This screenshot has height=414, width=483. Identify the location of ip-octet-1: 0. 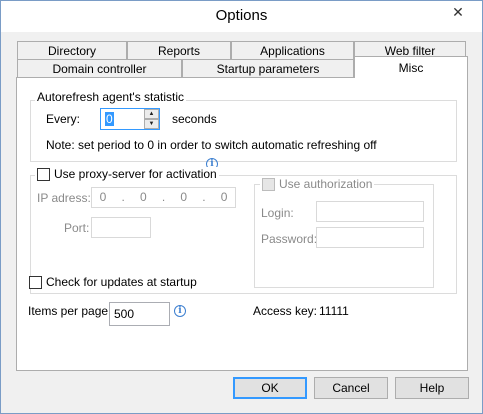
(103, 197).